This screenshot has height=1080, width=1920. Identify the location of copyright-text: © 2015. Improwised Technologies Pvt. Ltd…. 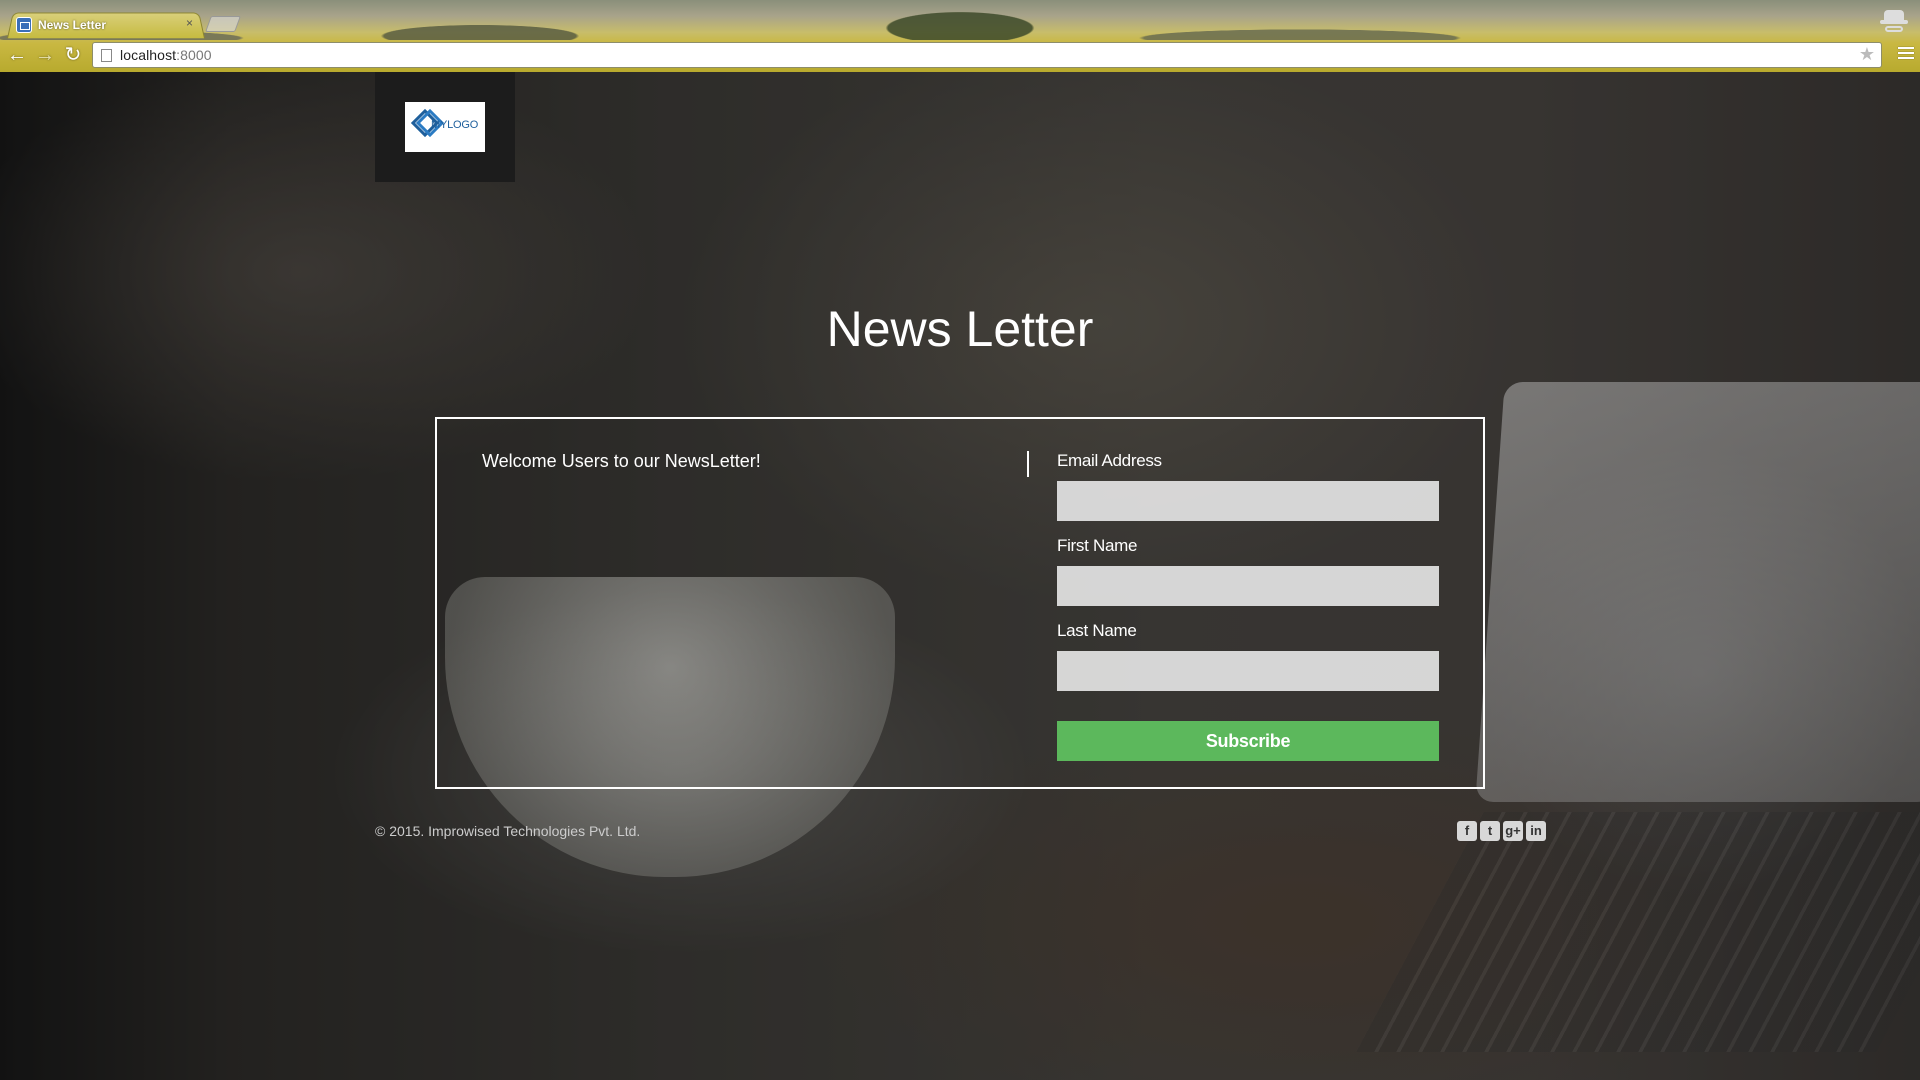
(508, 831).